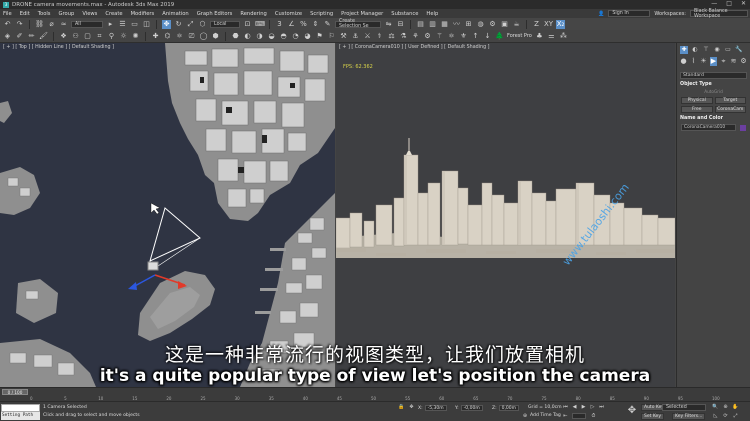  Describe the element at coordinates (504, 24) in the screenshot. I see `rendered-frame-window-icon: ▣` at that location.